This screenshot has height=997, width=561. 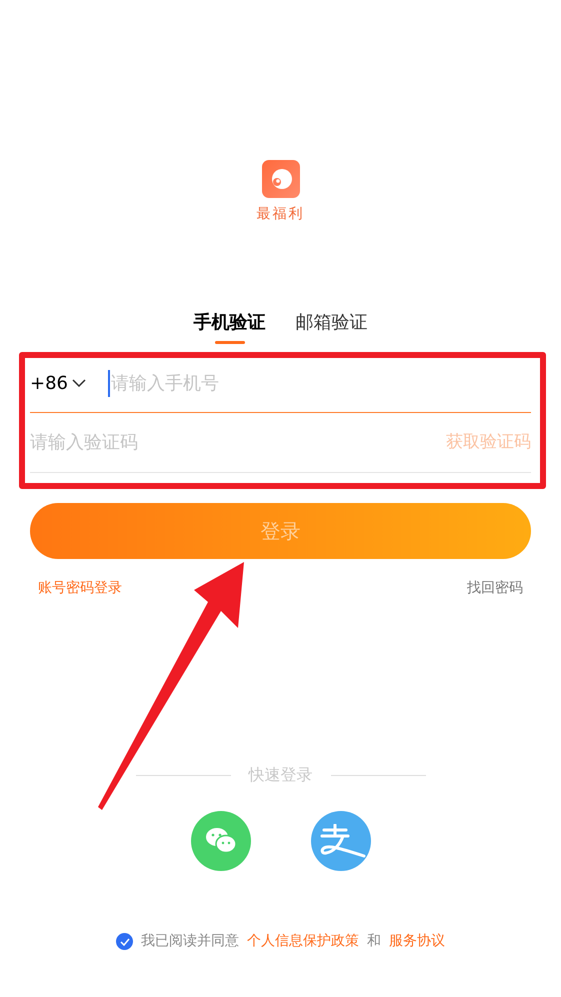 What do you see at coordinates (220, 841) in the screenshot?
I see `chat-bubbles-icon` at bounding box center [220, 841].